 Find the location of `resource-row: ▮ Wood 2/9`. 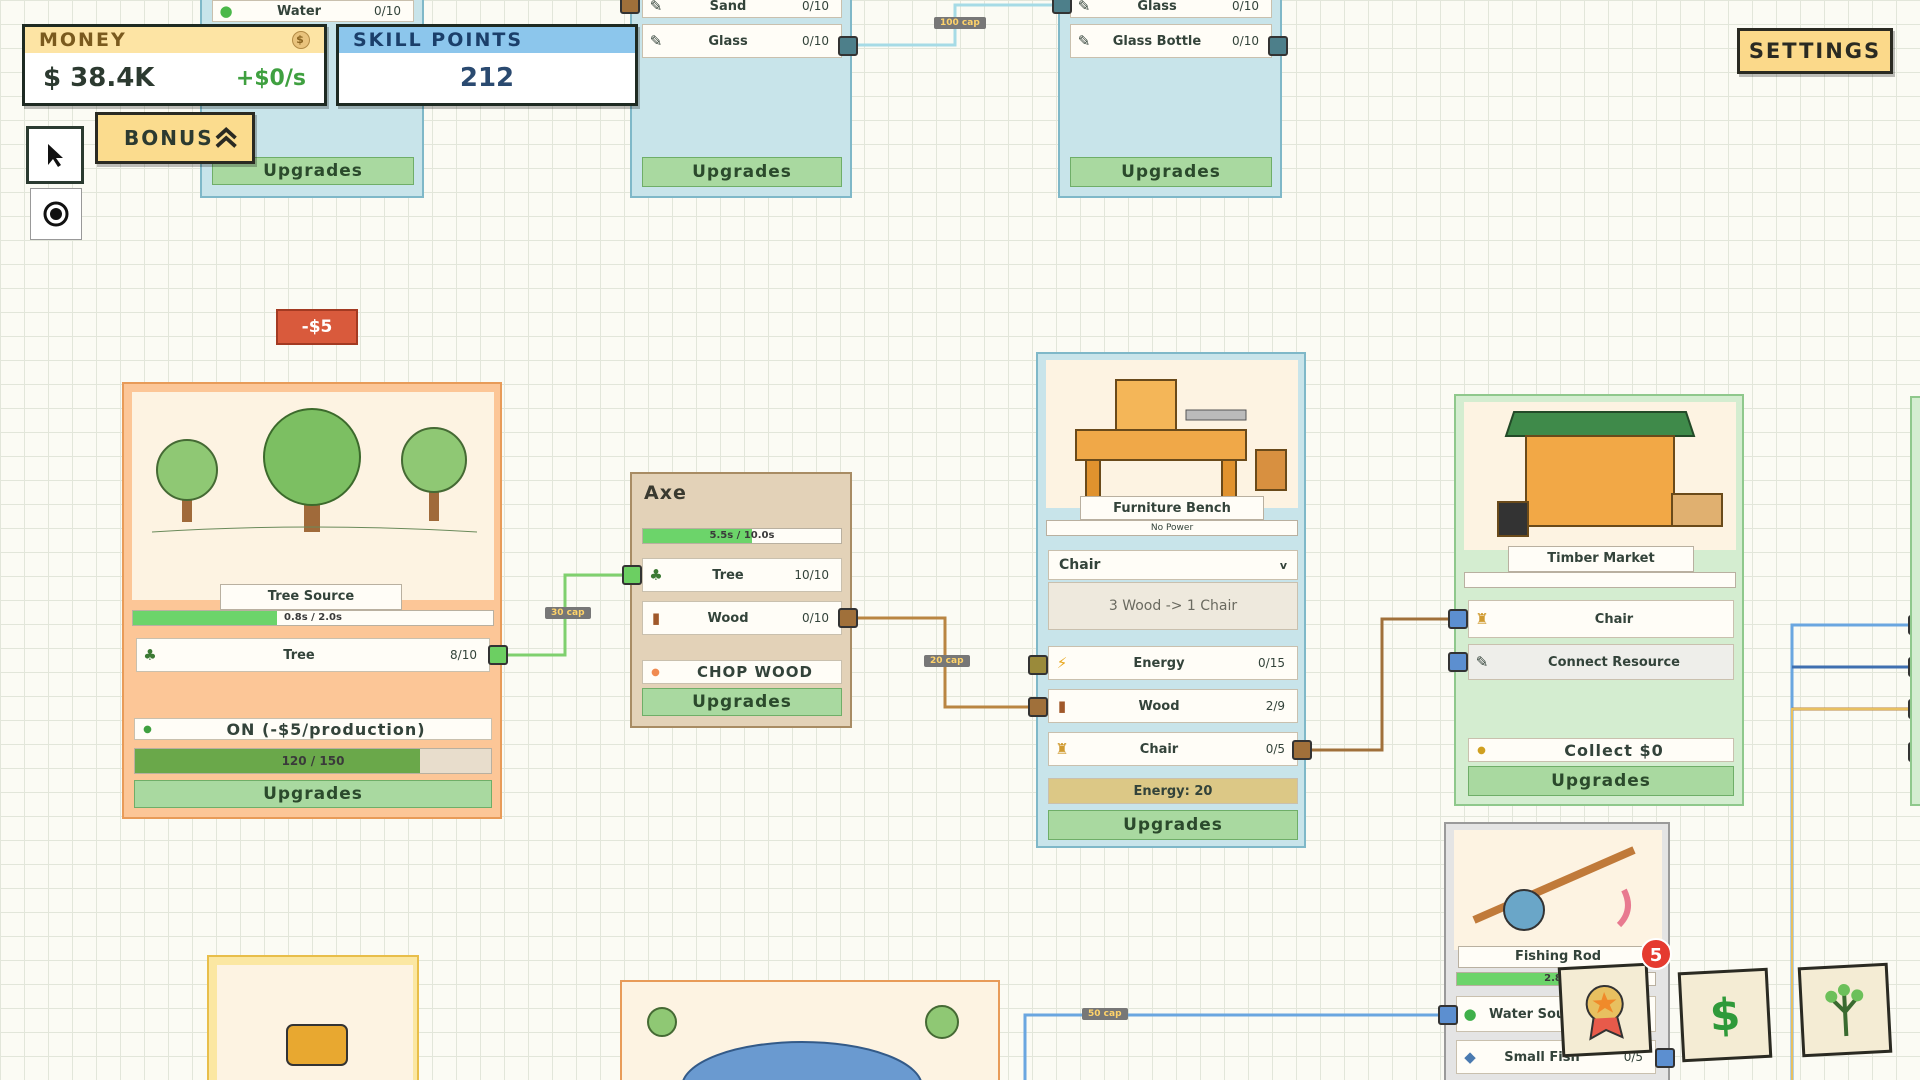

resource-row: ▮ Wood 2/9 is located at coordinates (1173, 706).